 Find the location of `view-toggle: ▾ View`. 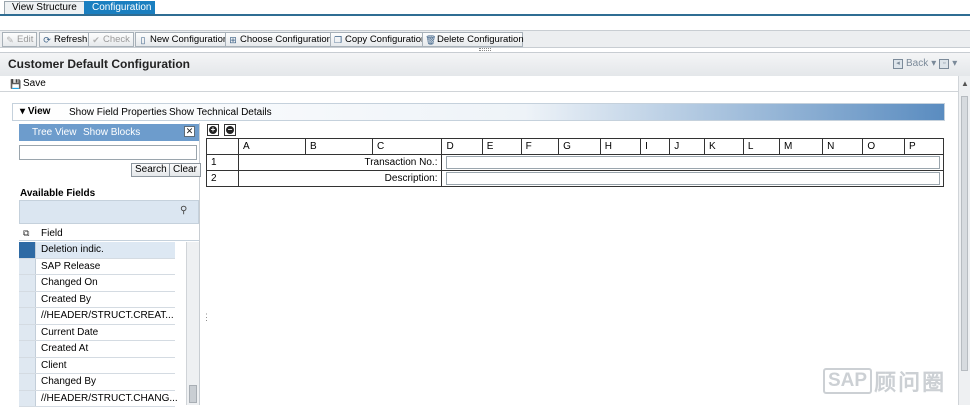

view-toggle: ▾ View is located at coordinates (35, 111).